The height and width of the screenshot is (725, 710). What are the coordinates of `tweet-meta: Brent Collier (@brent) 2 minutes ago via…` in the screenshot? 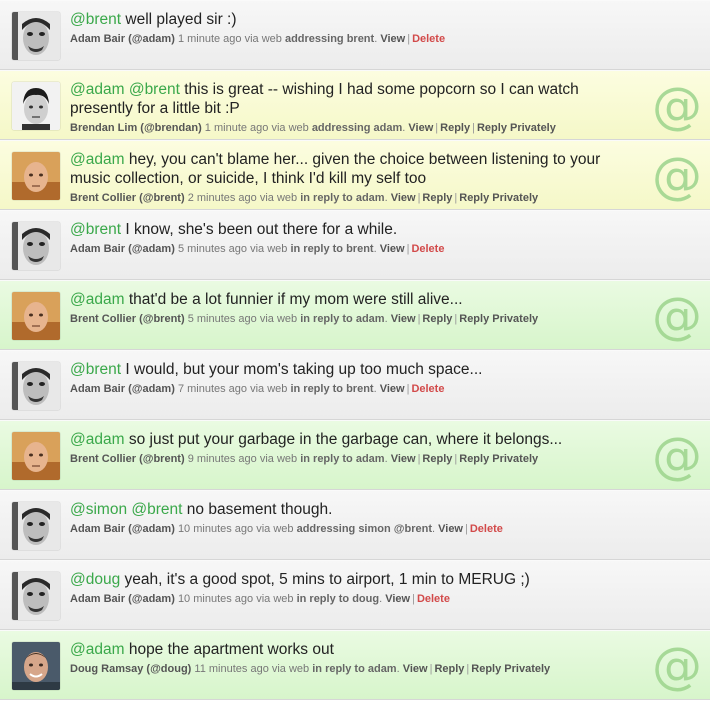 It's located at (304, 198).